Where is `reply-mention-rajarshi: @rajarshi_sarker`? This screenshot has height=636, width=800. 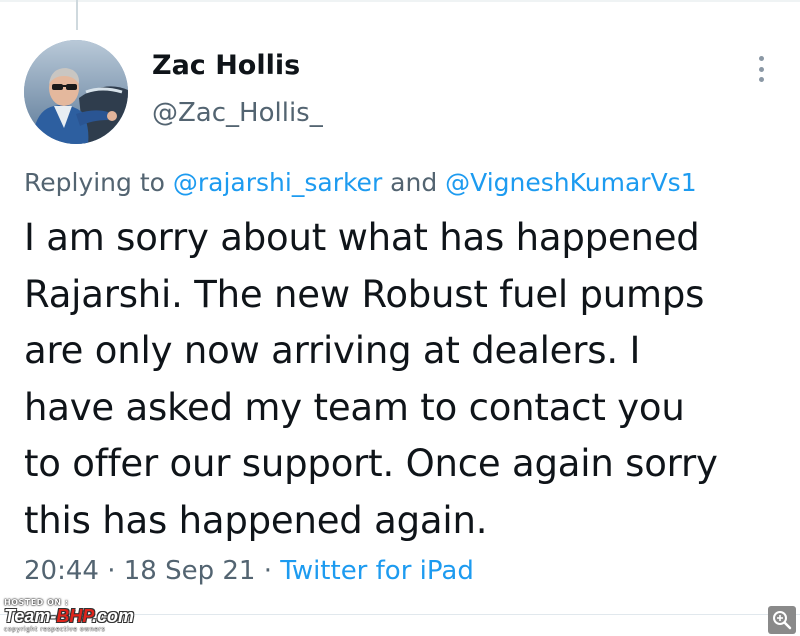 reply-mention-rajarshi: @rajarshi_sarker is located at coordinates (277, 182).